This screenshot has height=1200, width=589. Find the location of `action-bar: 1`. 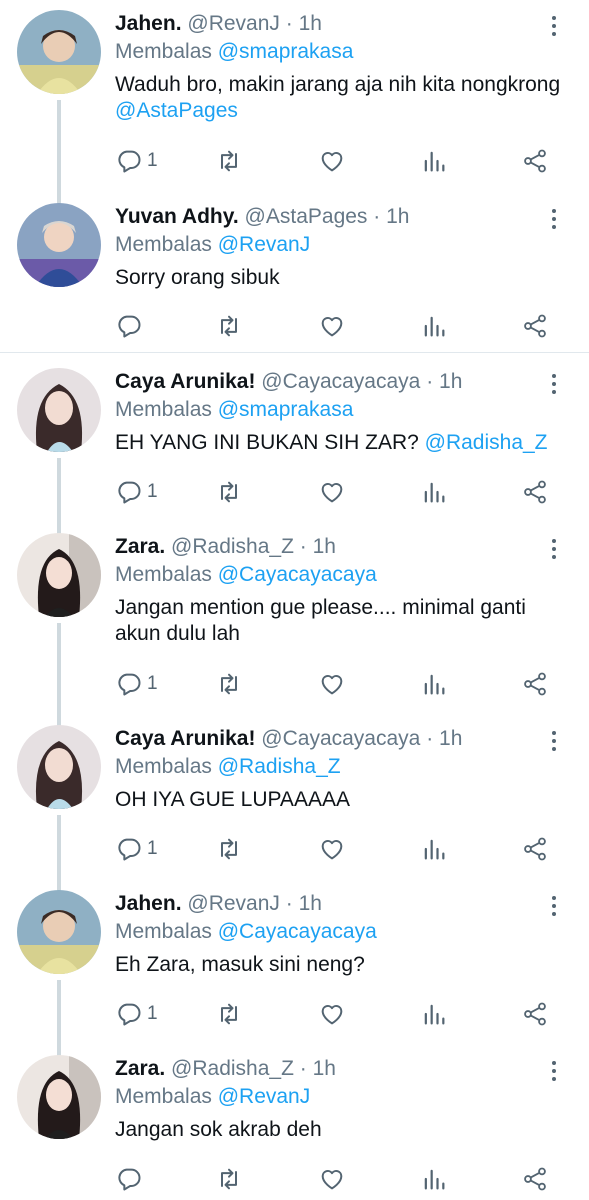

action-bar: 1 is located at coordinates (345, 1014).